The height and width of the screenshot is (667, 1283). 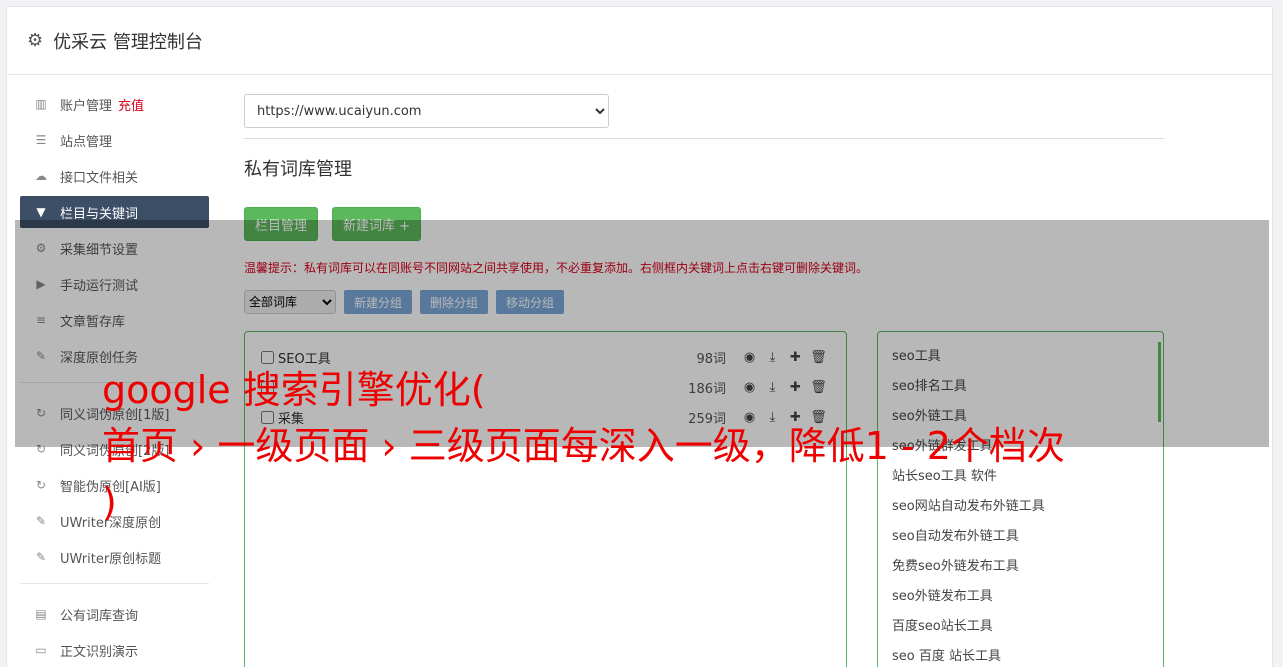 What do you see at coordinates (86, 106) in the screenshot?
I see `sidebar-item-label: 账户管理` at bounding box center [86, 106].